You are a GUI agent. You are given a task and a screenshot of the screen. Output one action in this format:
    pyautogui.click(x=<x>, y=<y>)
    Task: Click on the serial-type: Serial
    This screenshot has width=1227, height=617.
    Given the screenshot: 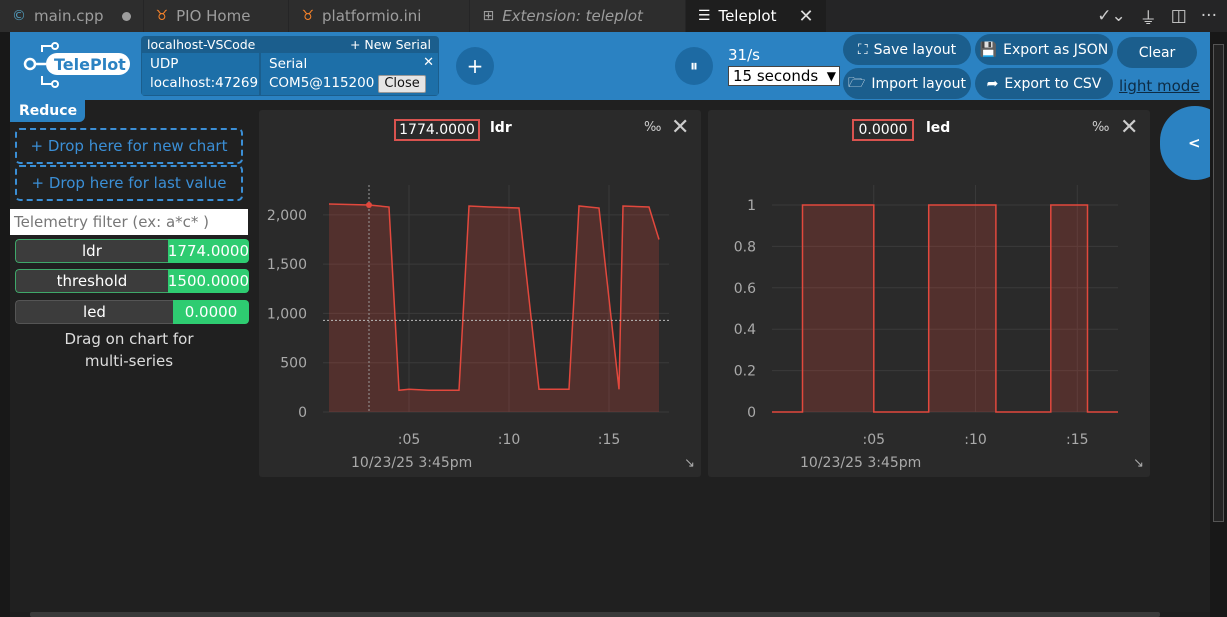 What is the action you would take?
    pyautogui.click(x=288, y=64)
    